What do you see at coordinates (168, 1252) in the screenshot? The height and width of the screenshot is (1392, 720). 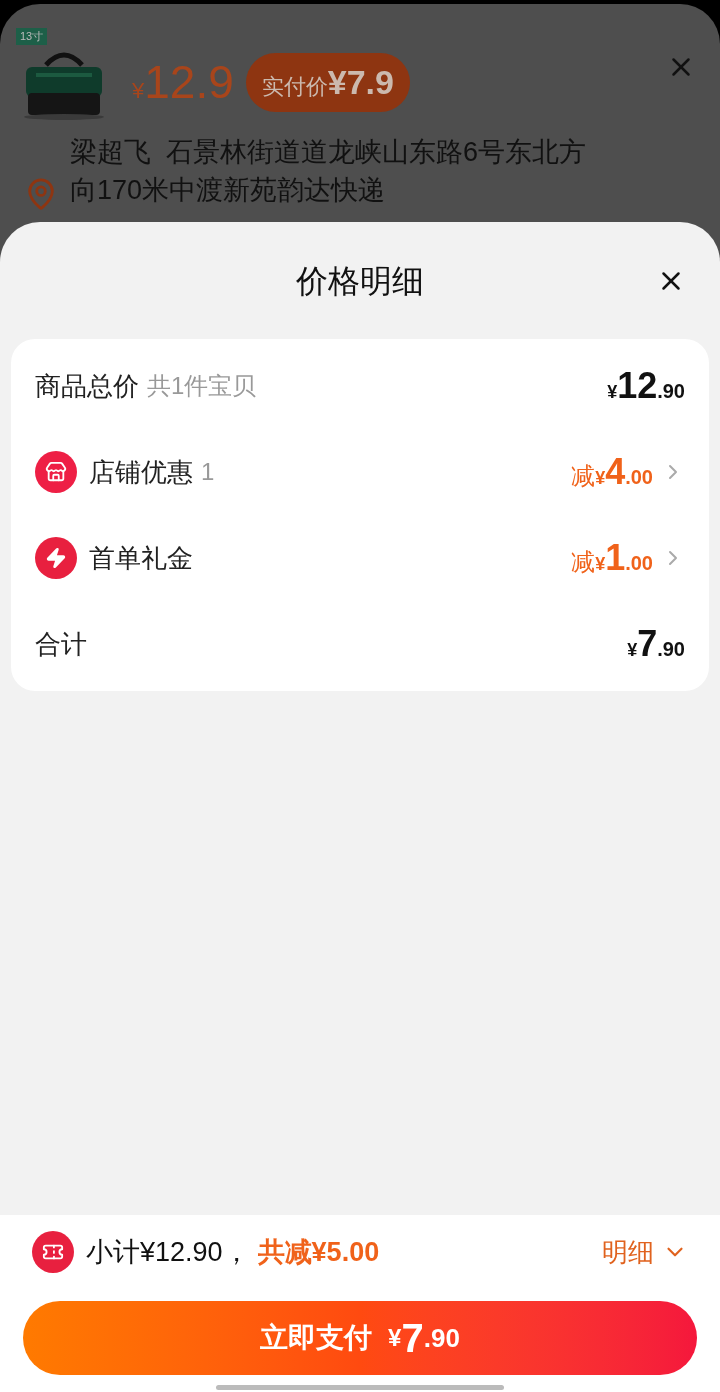 I see `subtotal: 小计¥12.90，` at bounding box center [168, 1252].